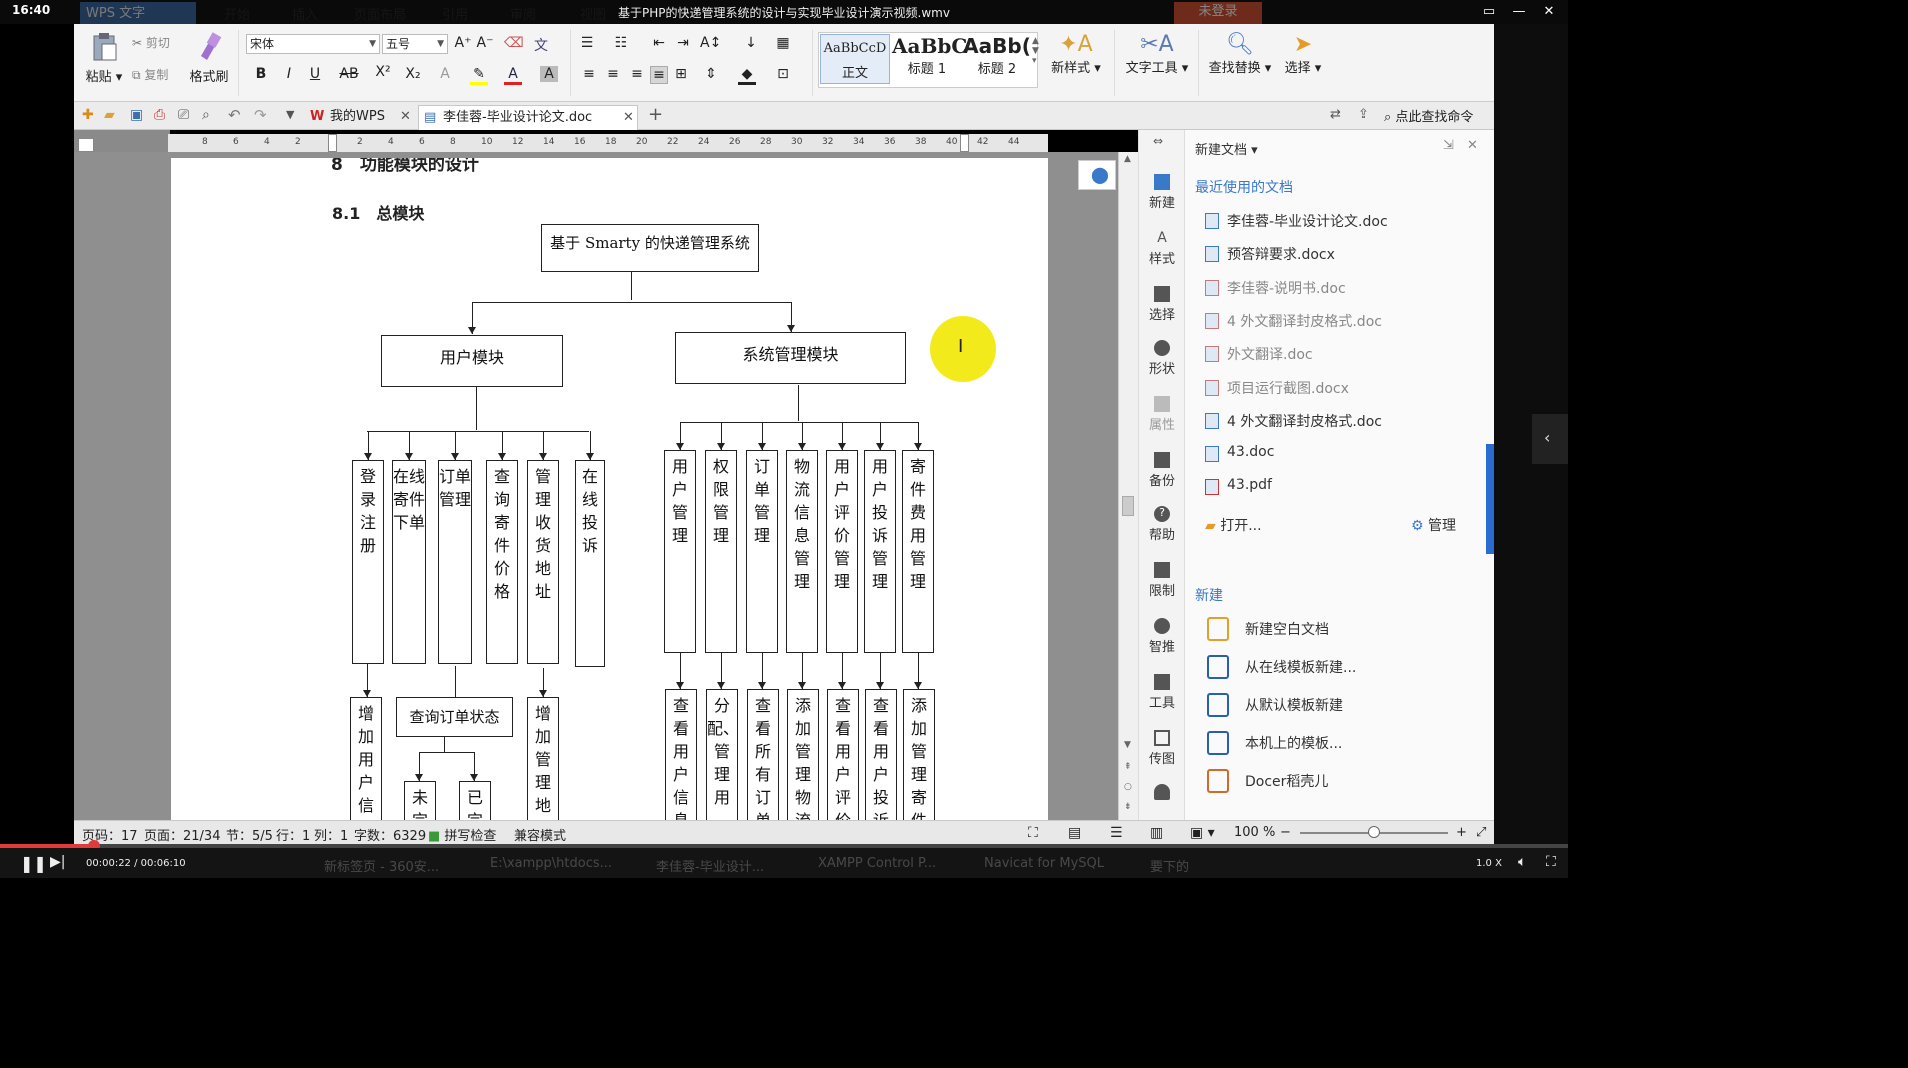 Image resolution: width=1908 pixels, height=1068 pixels. Describe the element at coordinates (613, 74) in the screenshot. I see `align-center-icon: ≡` at that location.